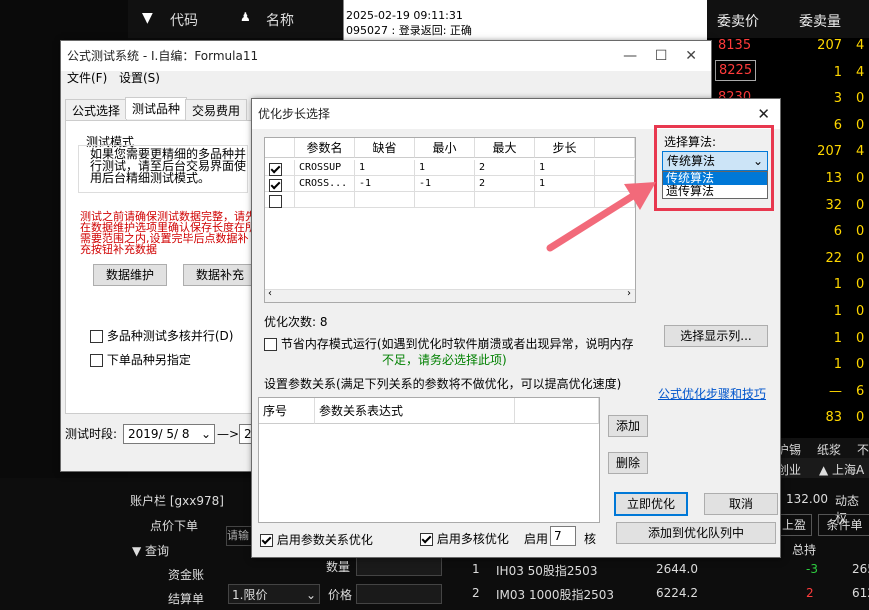 This screenshot has height=610, width=869. What do you see at coordinates (833, 178) in the screenshot?
I see `sell-volume: 13` at bounding box center [833, 178].